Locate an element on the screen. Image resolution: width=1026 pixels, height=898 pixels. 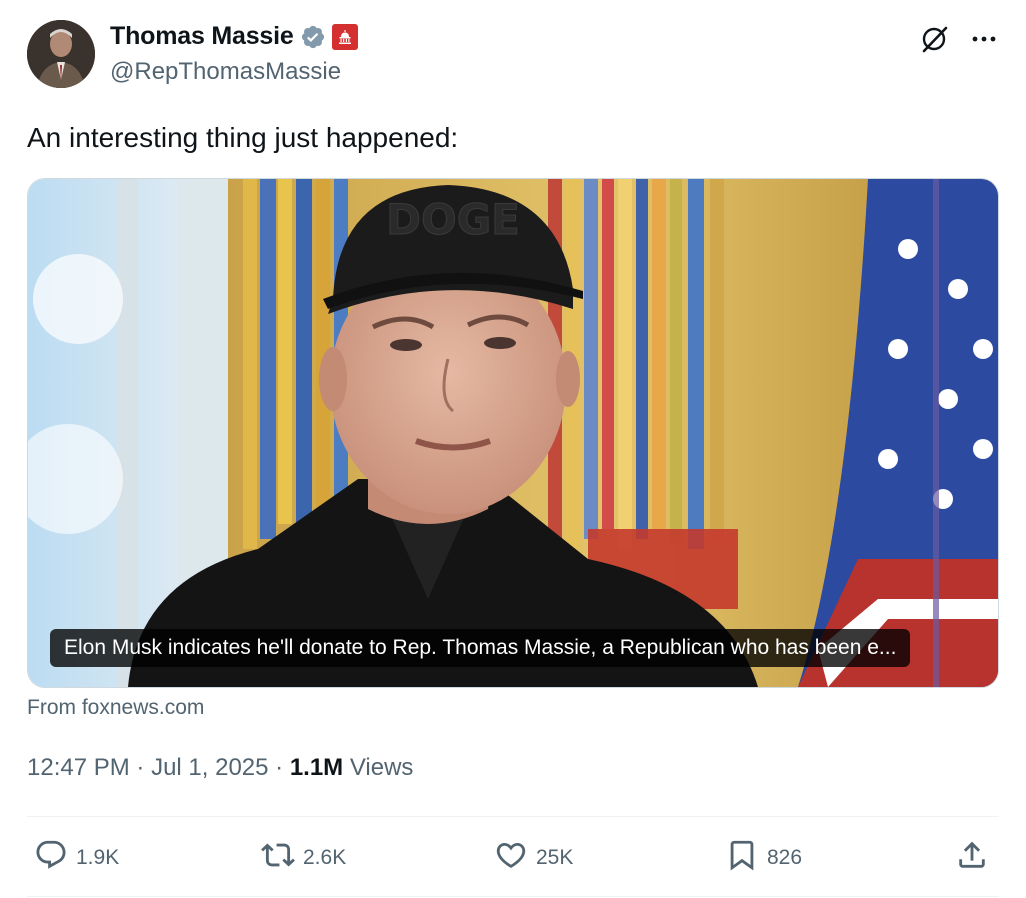
grok-icon is located at coordinates (934, 39).